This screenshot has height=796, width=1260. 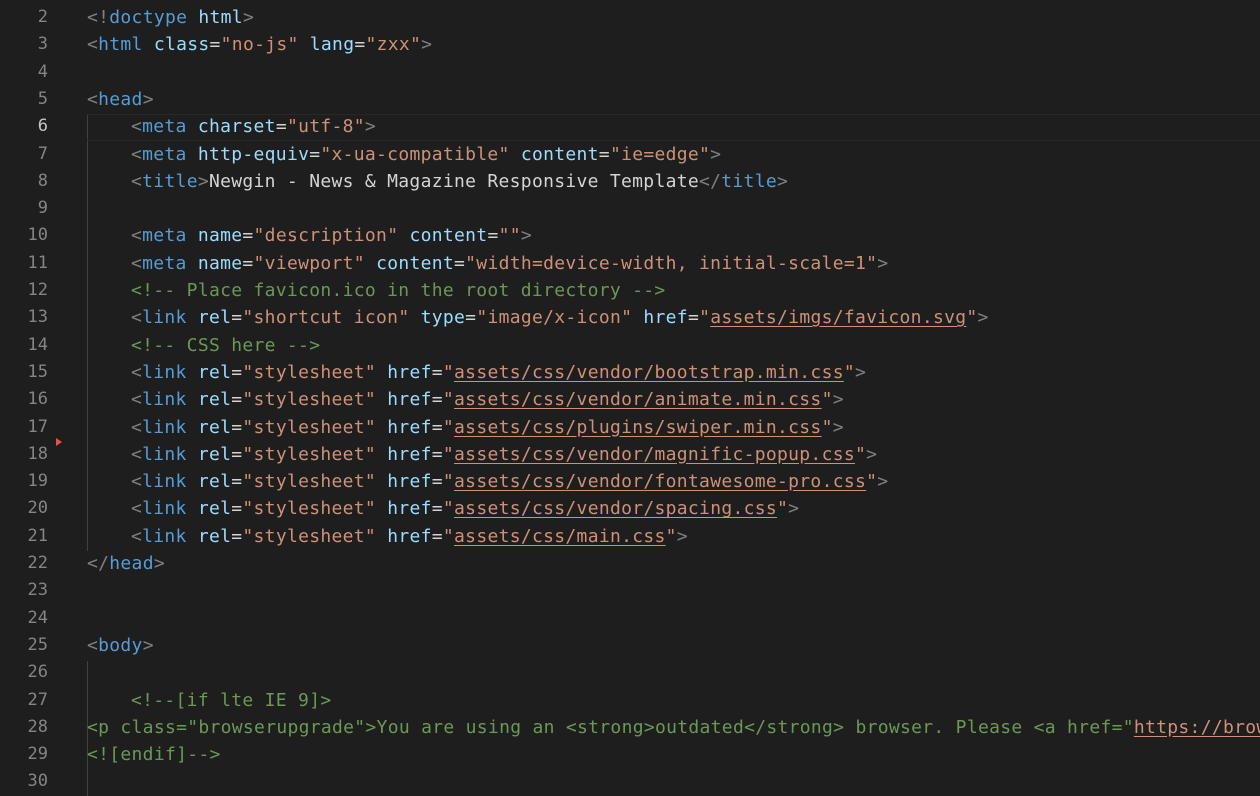 What do you see at coordinates (630, 754) in the screenshot?
I see `code-line: 29 <![endif]-->` at bounding box center [630, 754].